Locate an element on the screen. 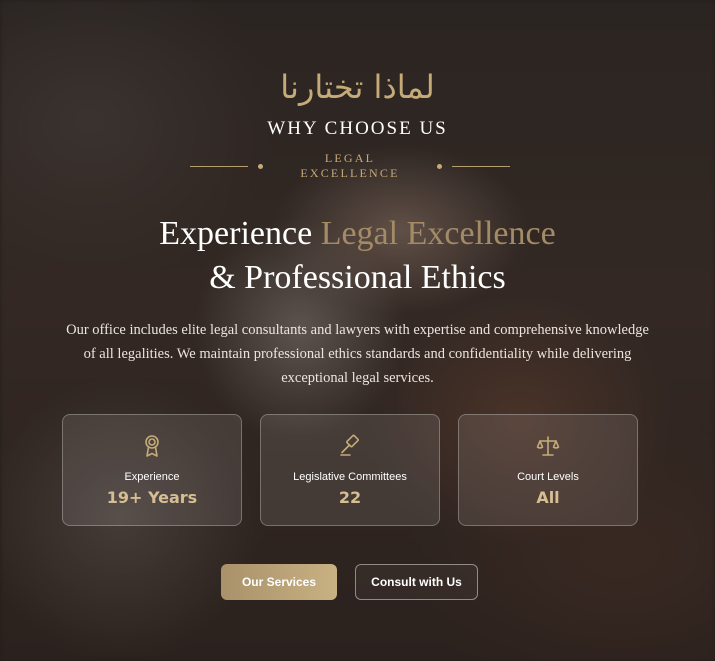 The image size is (715, 661). gavel-icon is located at coordinates (349, 445).